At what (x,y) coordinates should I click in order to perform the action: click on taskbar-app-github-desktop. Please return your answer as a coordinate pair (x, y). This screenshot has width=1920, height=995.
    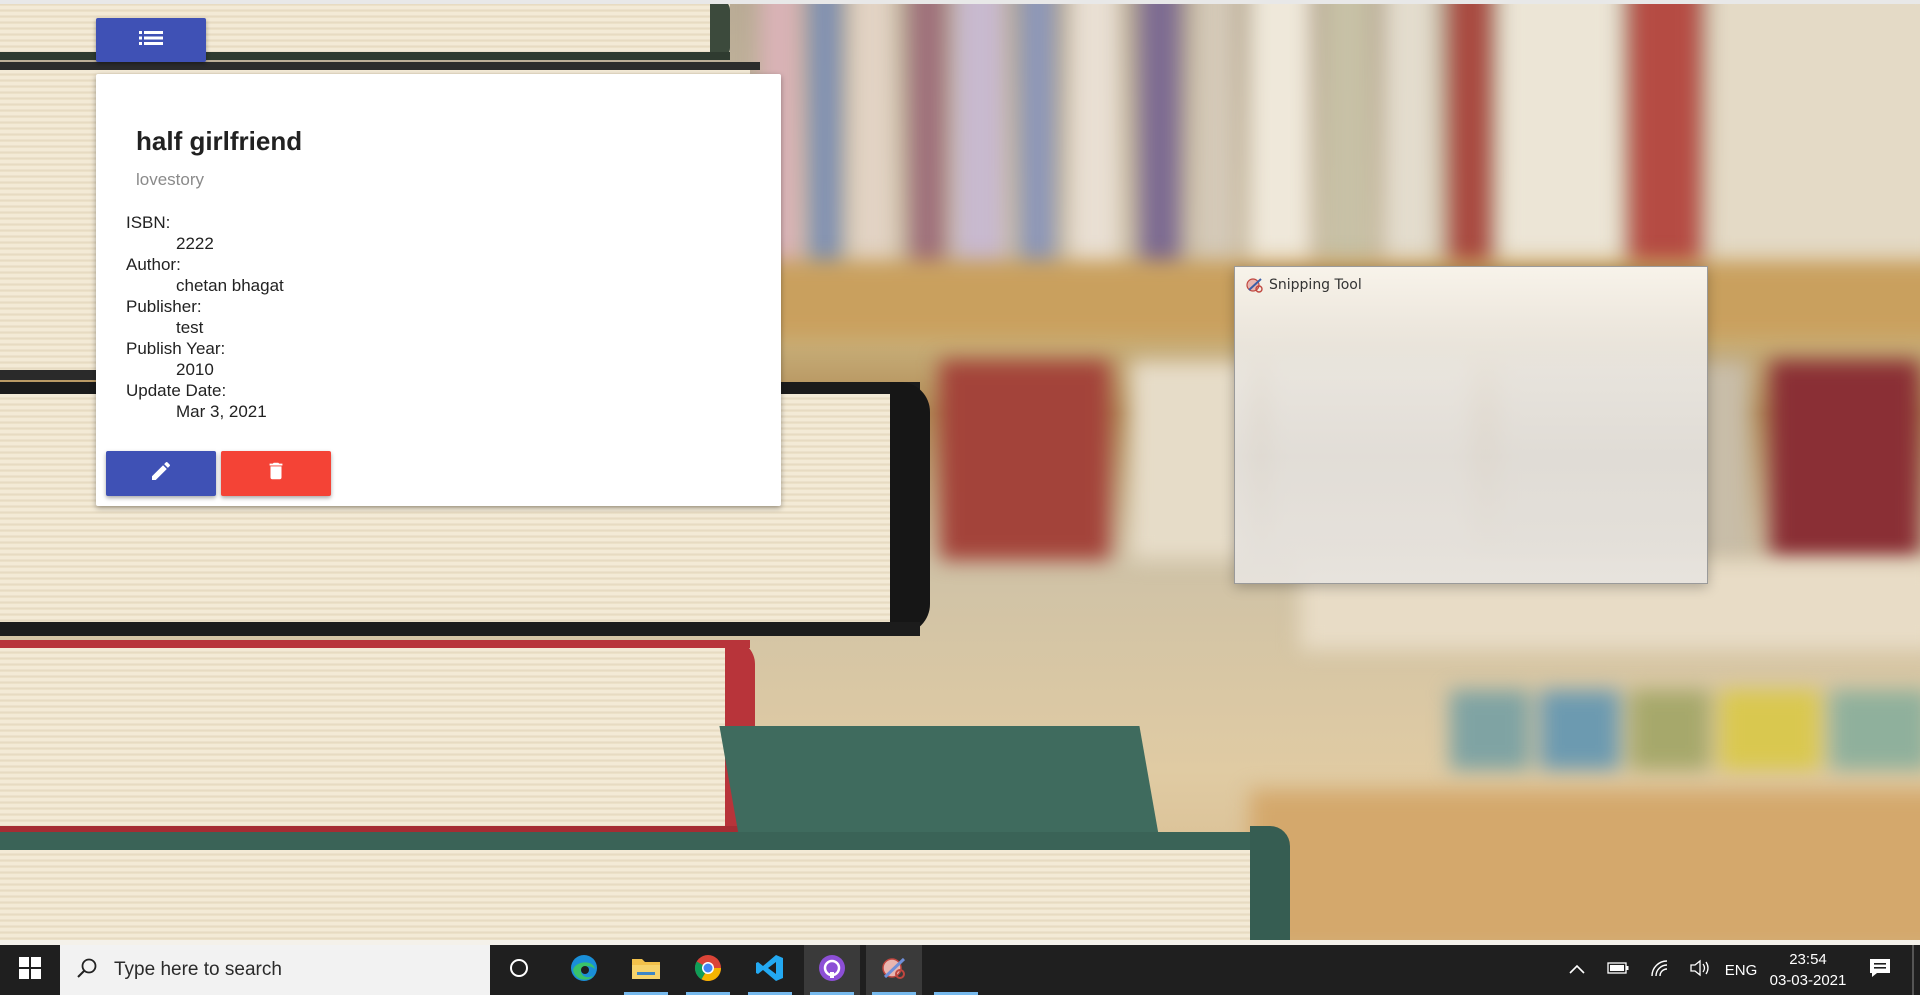
    Looking at the image, I should click on (832, 970).